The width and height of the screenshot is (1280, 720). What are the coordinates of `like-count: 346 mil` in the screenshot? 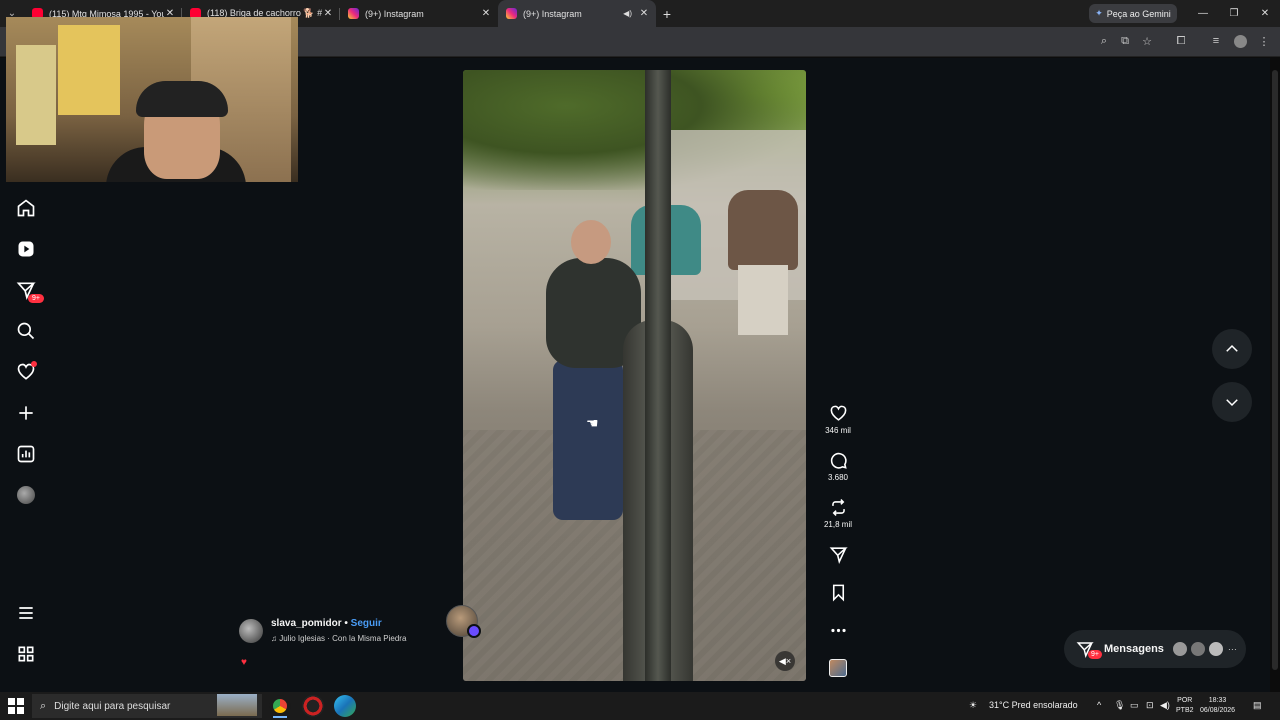 It's located at (838, 430).